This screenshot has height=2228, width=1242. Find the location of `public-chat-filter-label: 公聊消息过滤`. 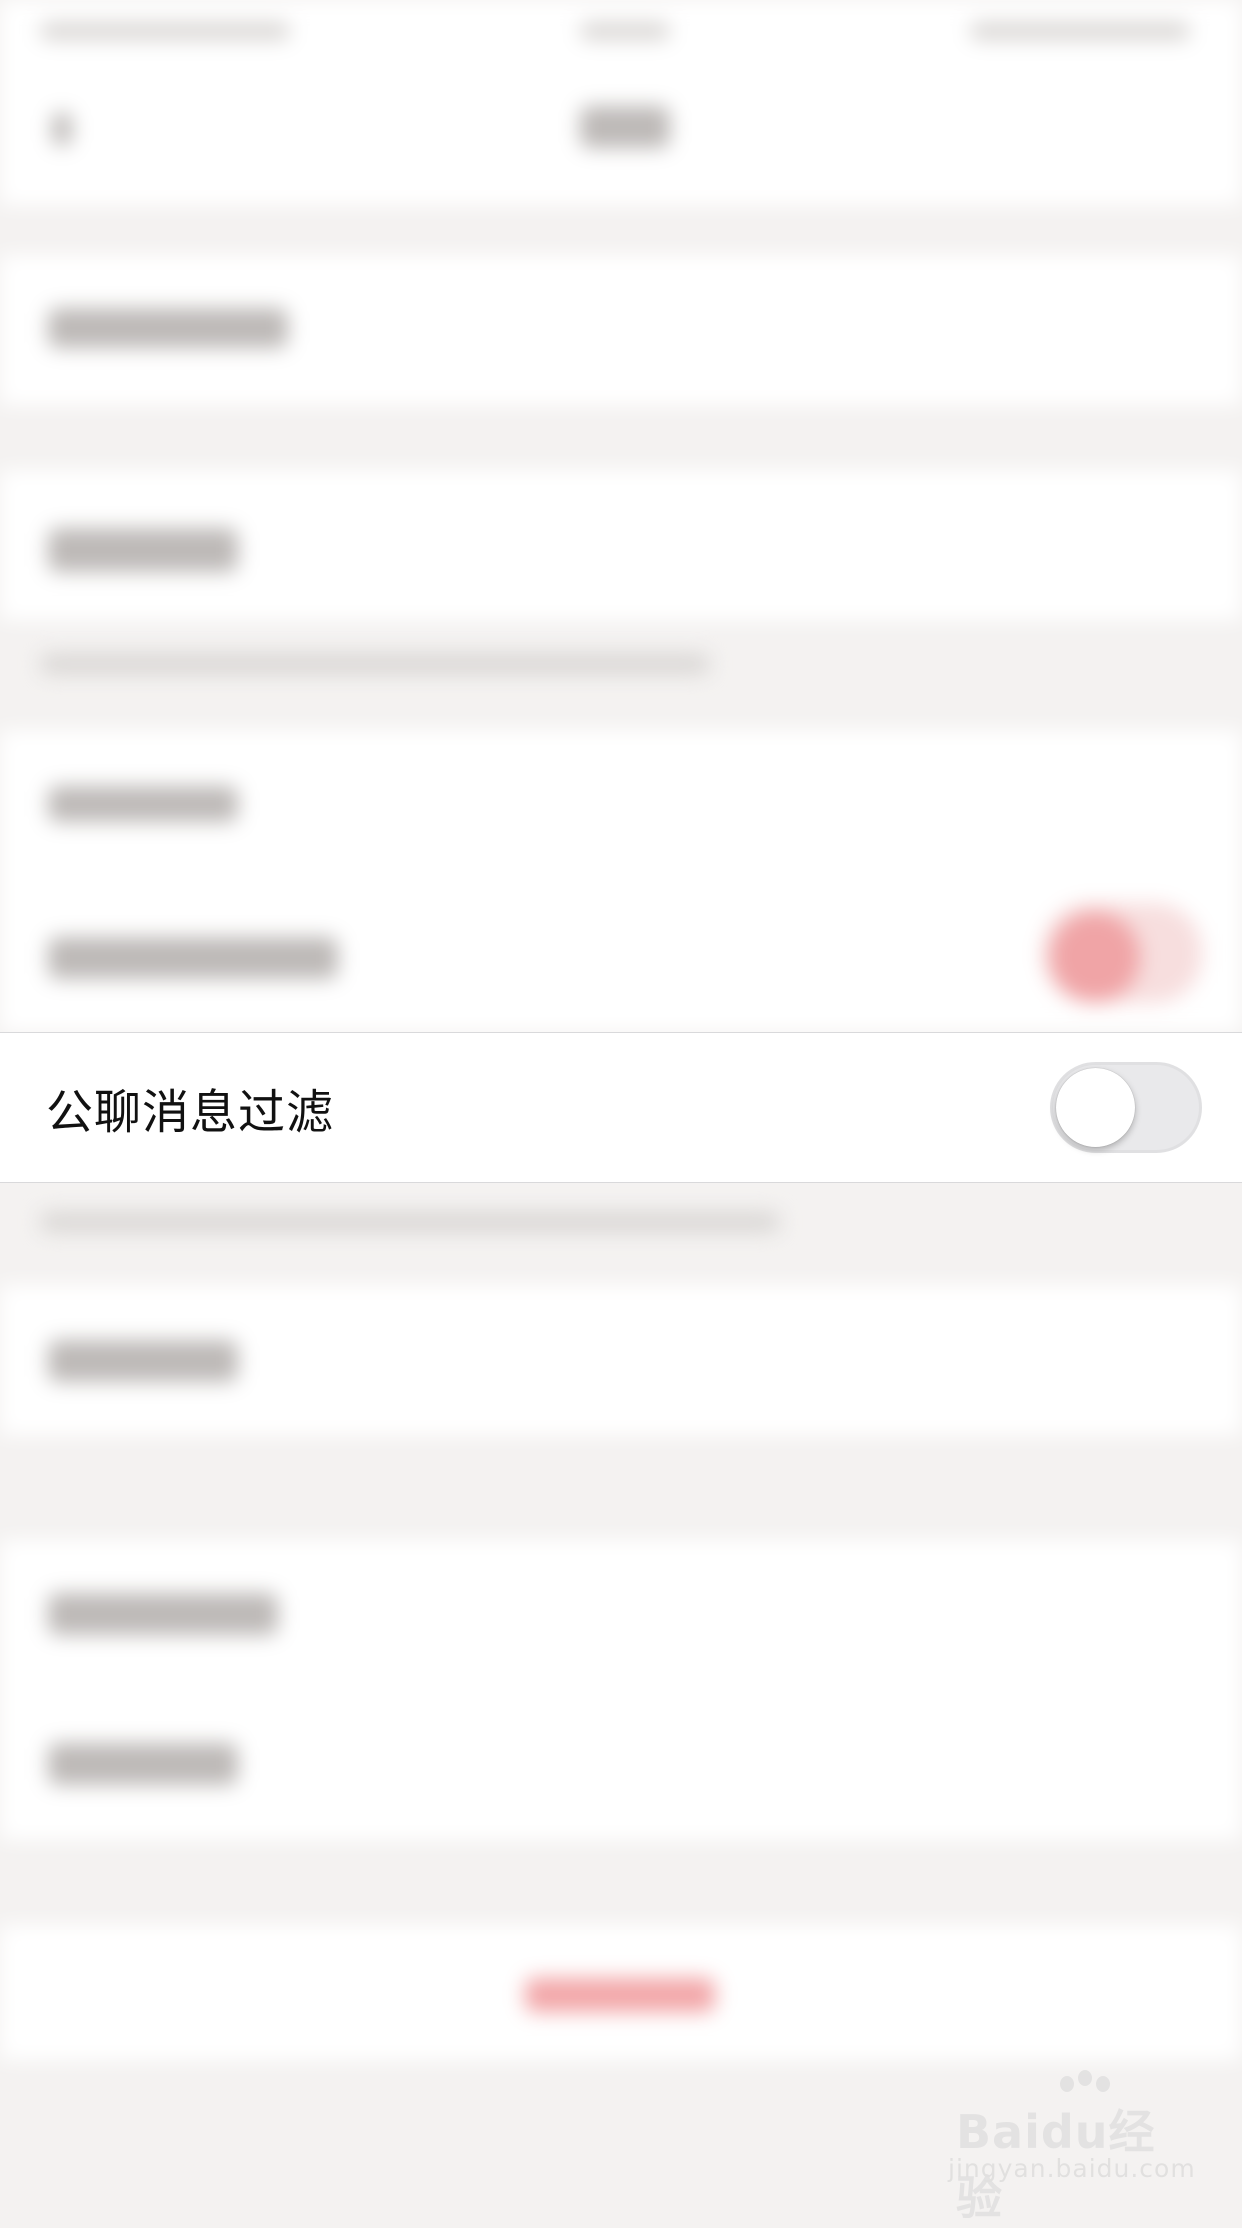

public-chat-filter-label: 公聊消息过滤 is located at coordinates (190, 1112).